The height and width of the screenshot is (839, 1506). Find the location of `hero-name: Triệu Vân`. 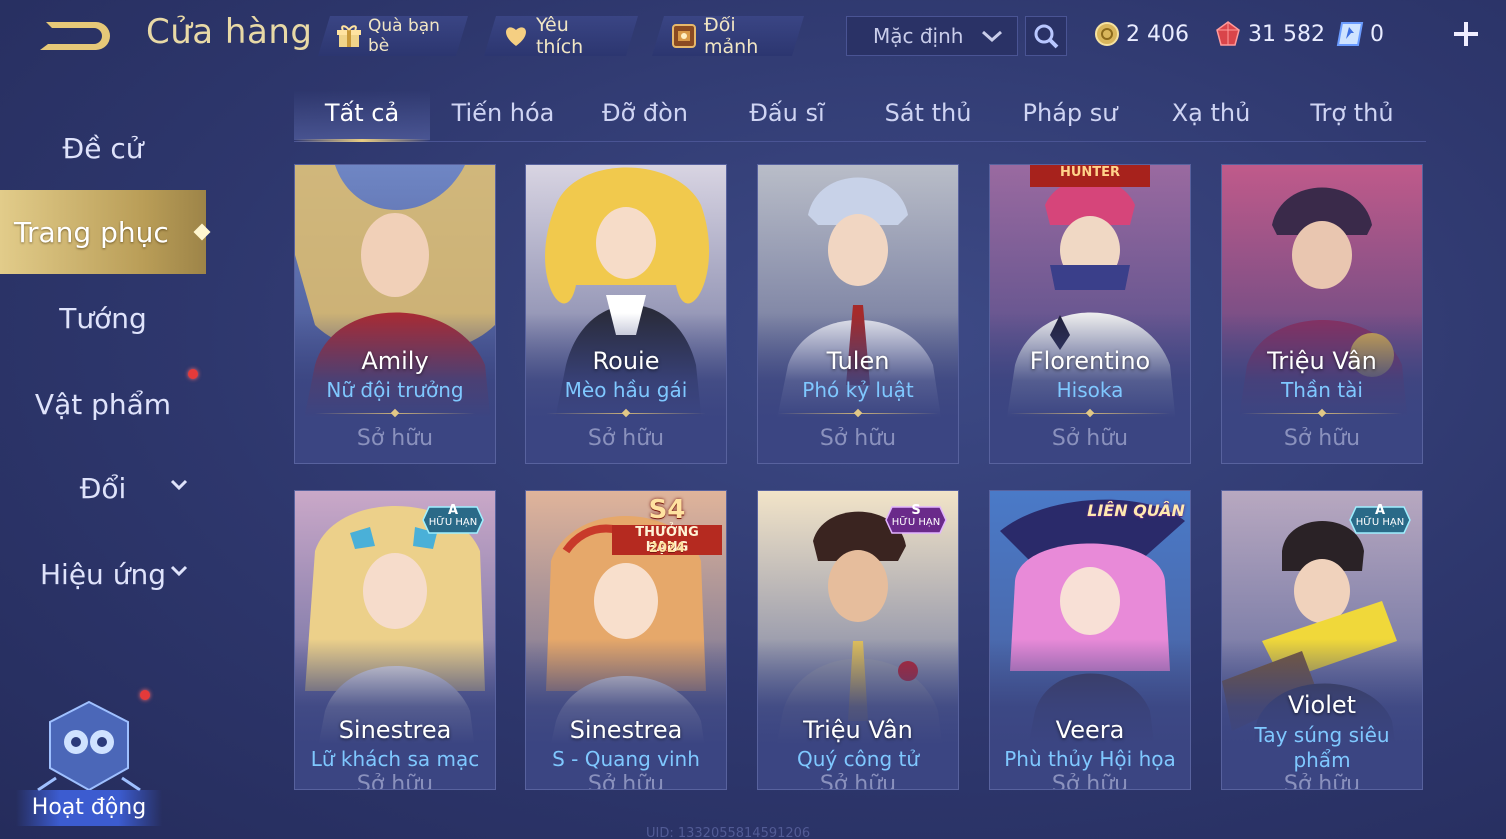

hero-name: Triệu Vân is located at coordinates (1322, 361).